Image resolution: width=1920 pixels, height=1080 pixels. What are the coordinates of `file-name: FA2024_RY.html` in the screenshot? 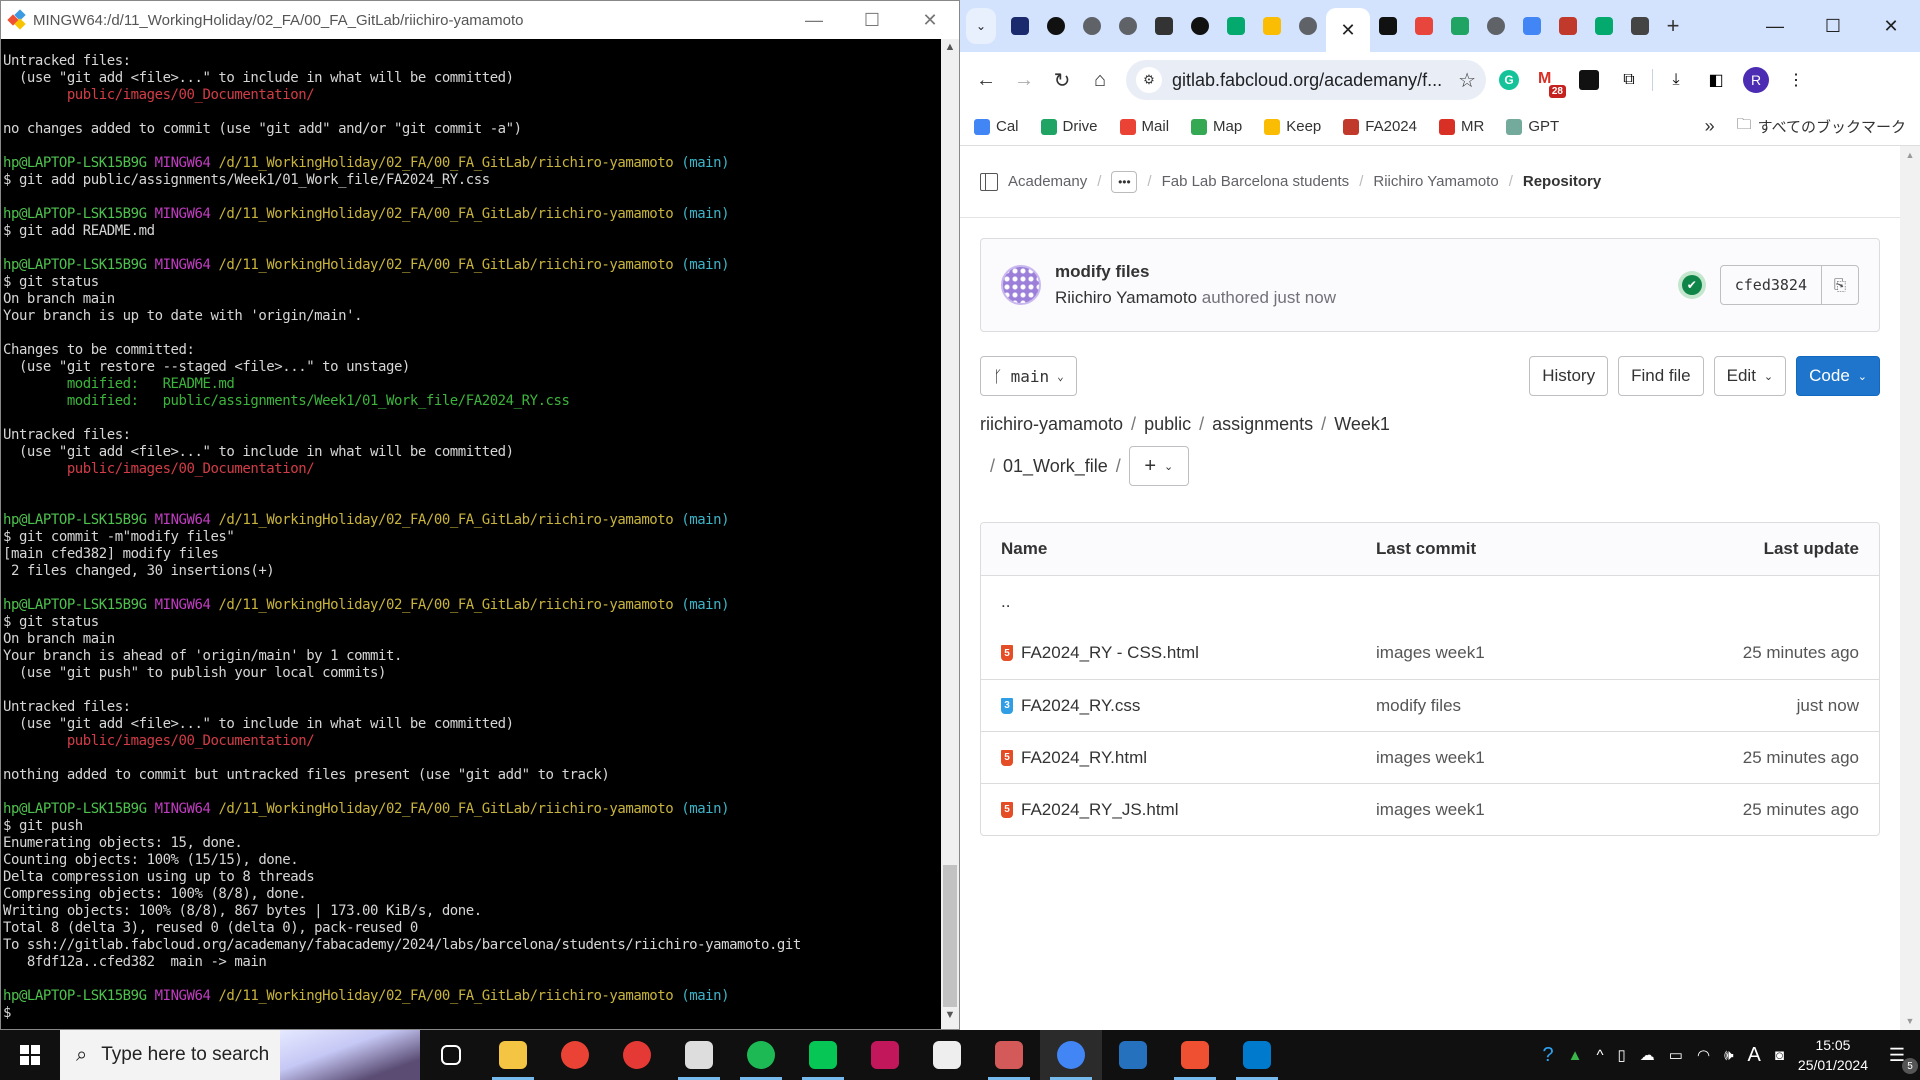 It's located at (1084, 758).